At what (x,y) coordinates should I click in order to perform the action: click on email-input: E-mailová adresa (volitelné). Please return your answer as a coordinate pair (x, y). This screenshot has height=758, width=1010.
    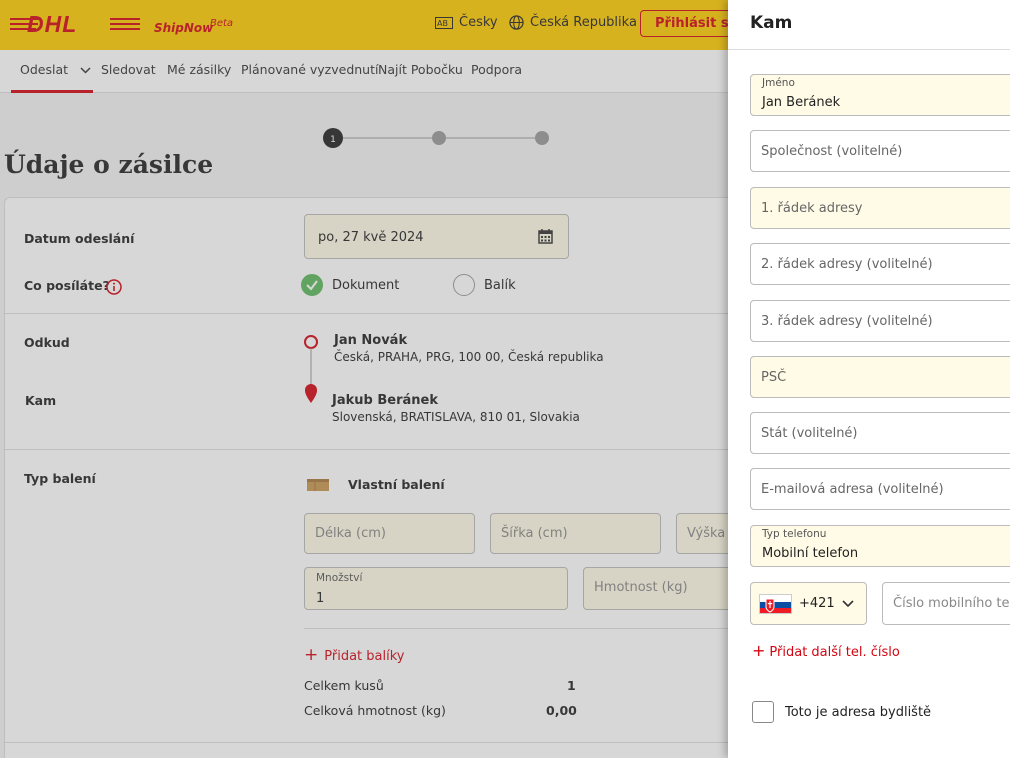
    Looking at the image, I should click on (880, 489).